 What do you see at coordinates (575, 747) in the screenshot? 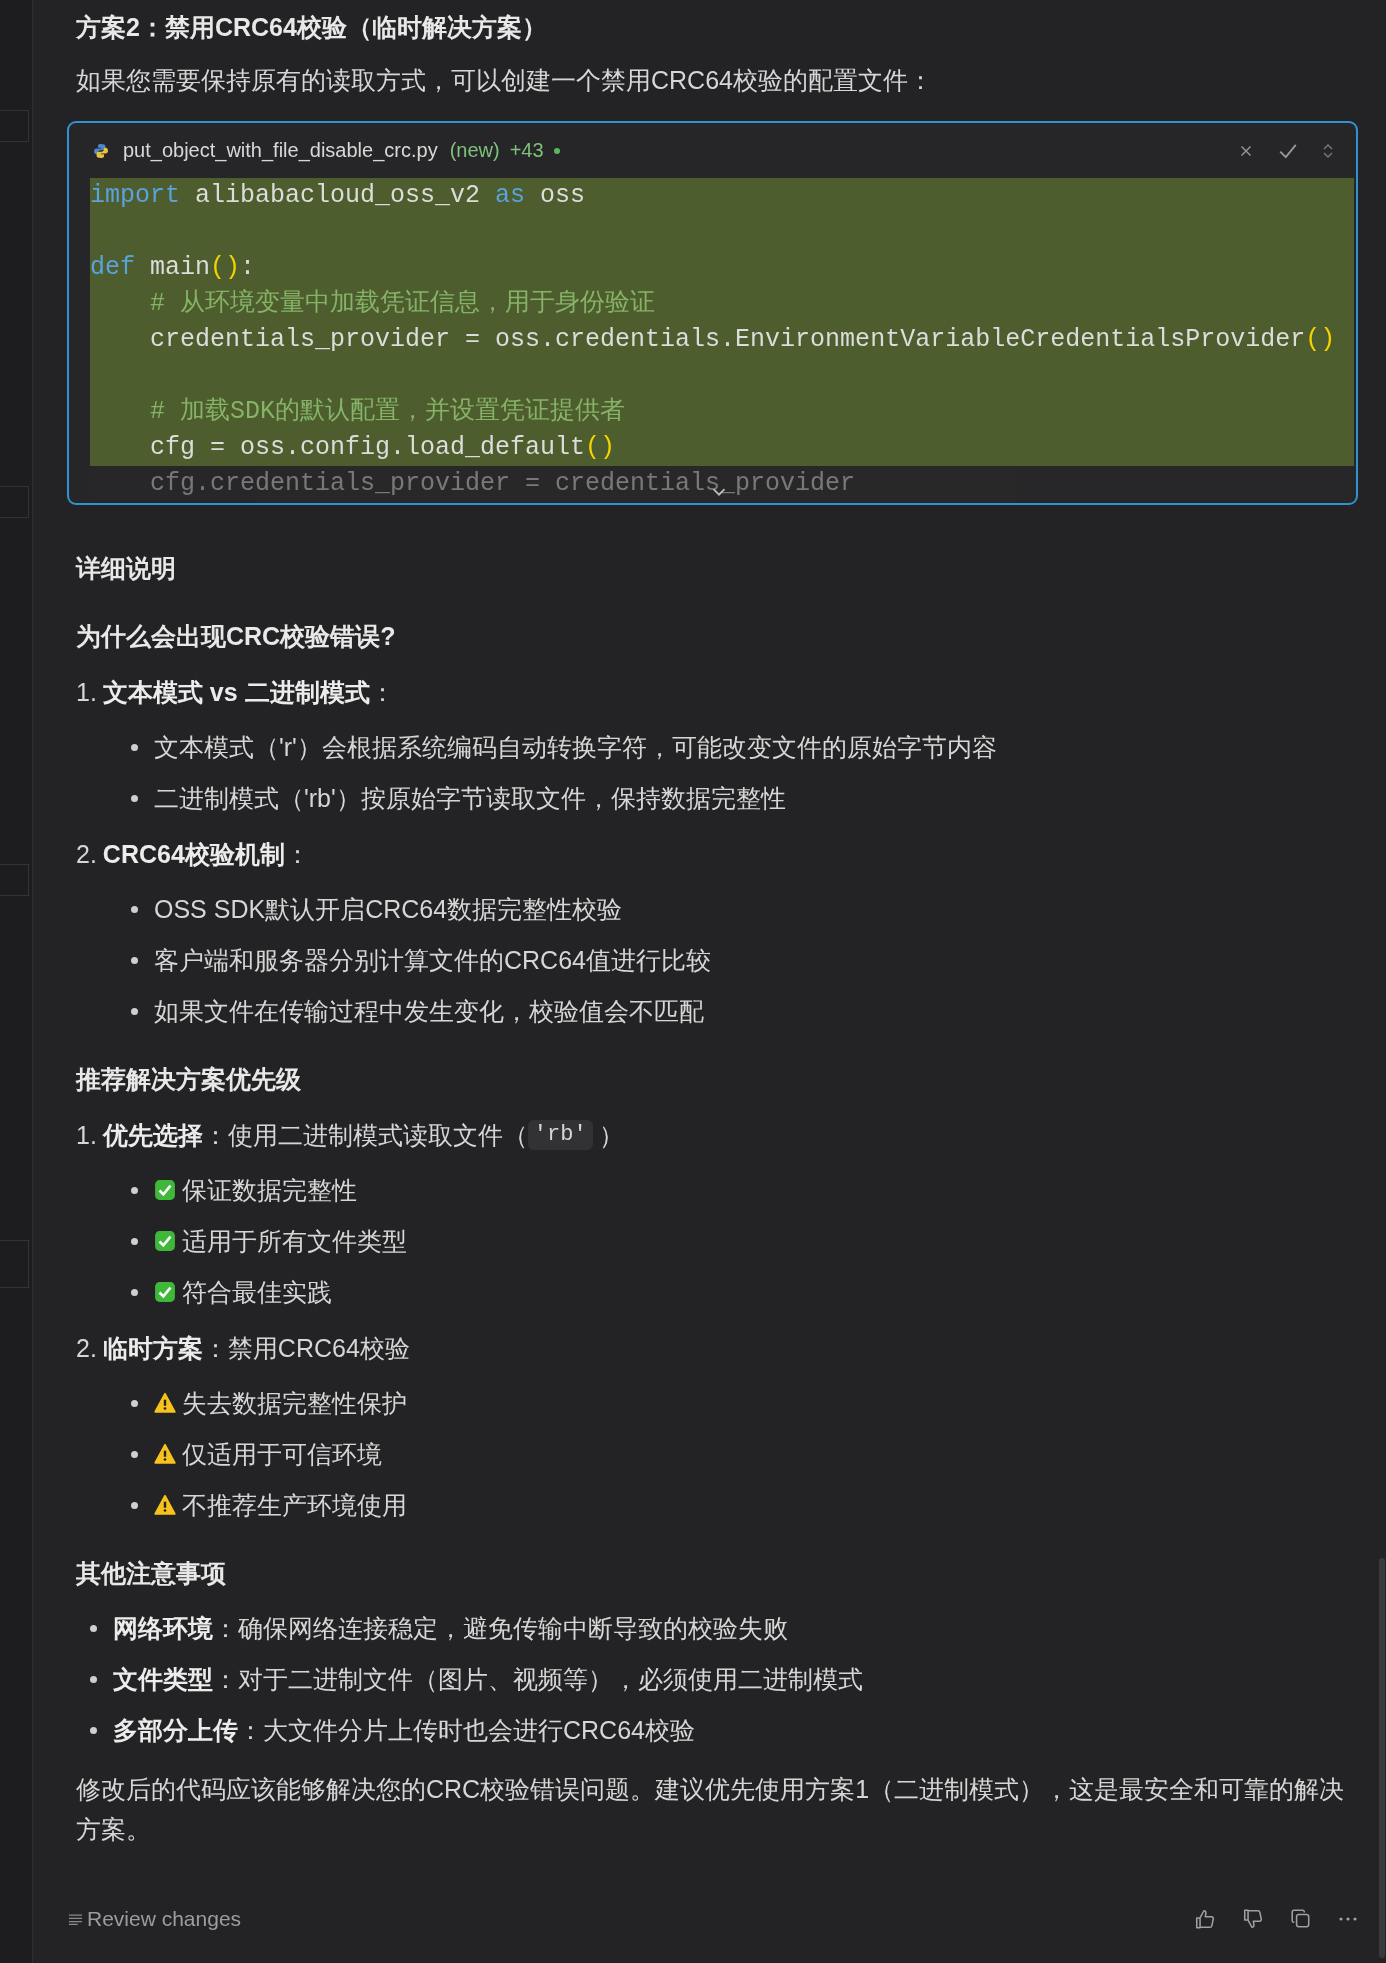
I see `list-item-text: 文本模式（'r'）会根据系统编码自动转换字符，可能改变文件的原始字节内容` at bounding box center [575, 747].